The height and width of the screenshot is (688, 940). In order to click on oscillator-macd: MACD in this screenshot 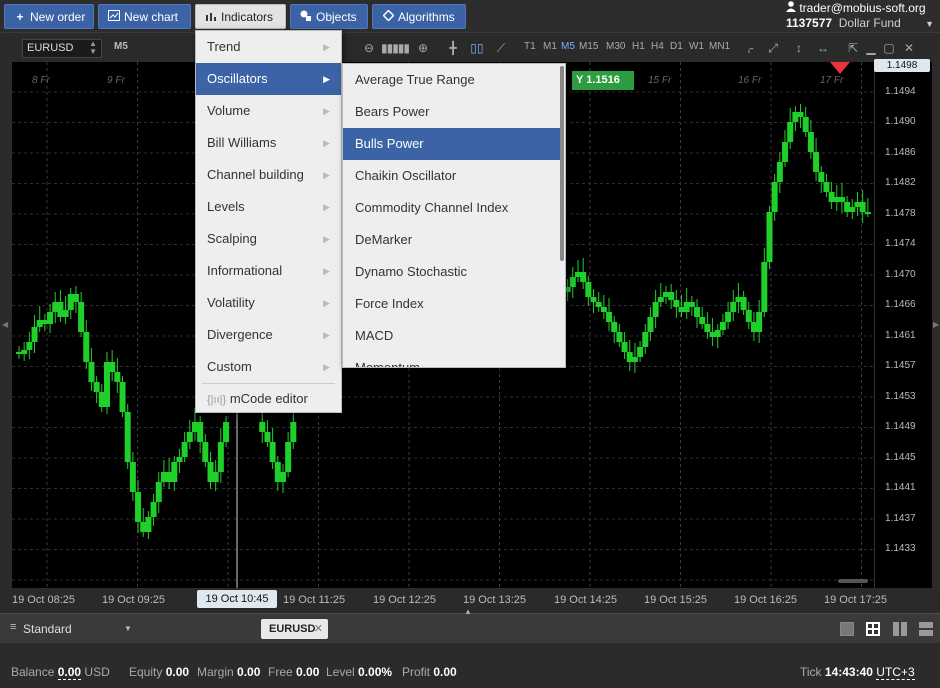, I will do `click(452, 336)`.